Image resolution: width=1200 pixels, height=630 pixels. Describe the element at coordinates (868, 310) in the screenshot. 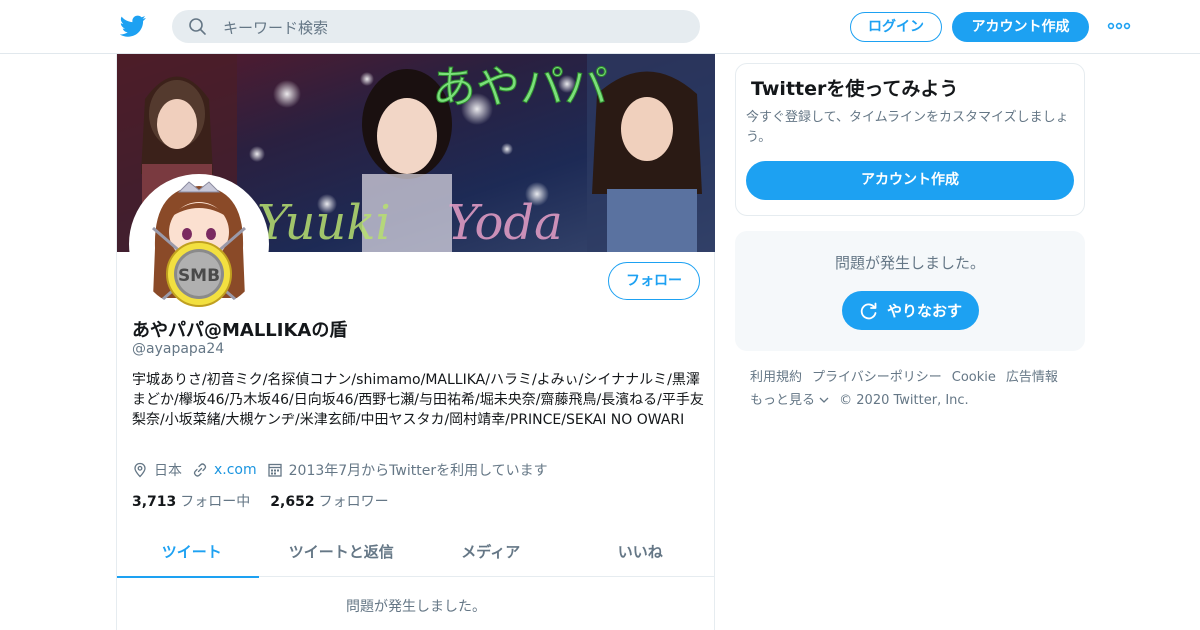

I see `refresh-icon` at that location.